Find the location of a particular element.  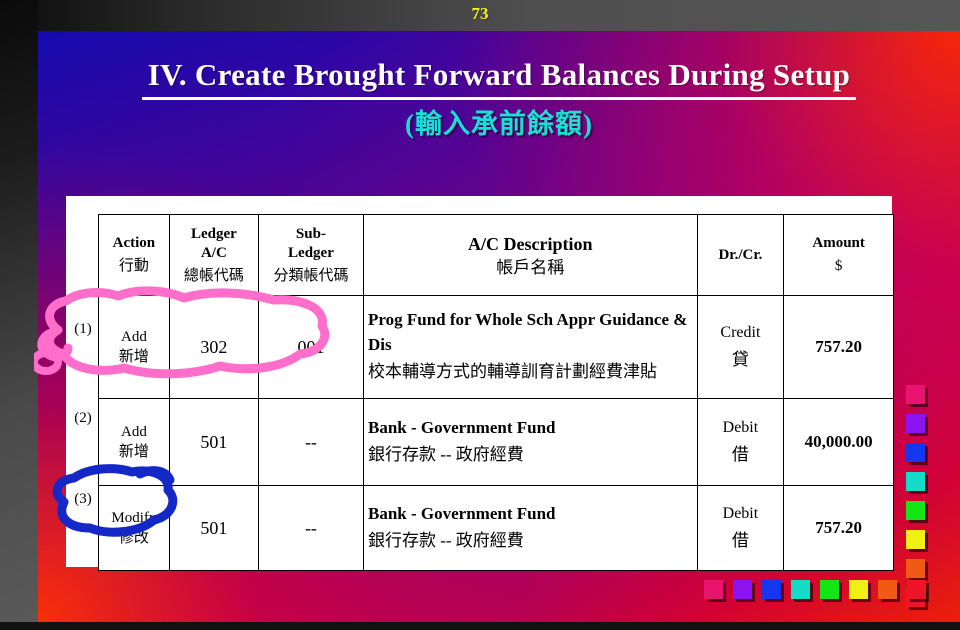

left-frame-bar is located at coordinates (19, 315).